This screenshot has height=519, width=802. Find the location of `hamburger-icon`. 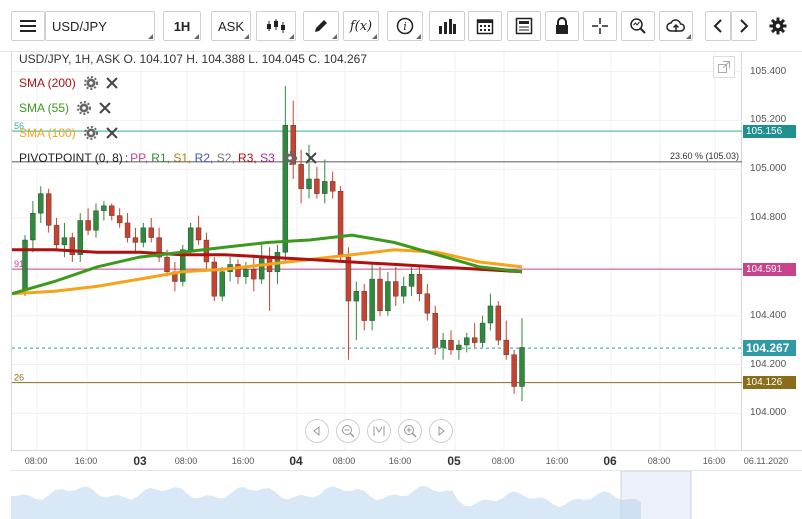

hamburger-icon is located at coordinates (28, 26).